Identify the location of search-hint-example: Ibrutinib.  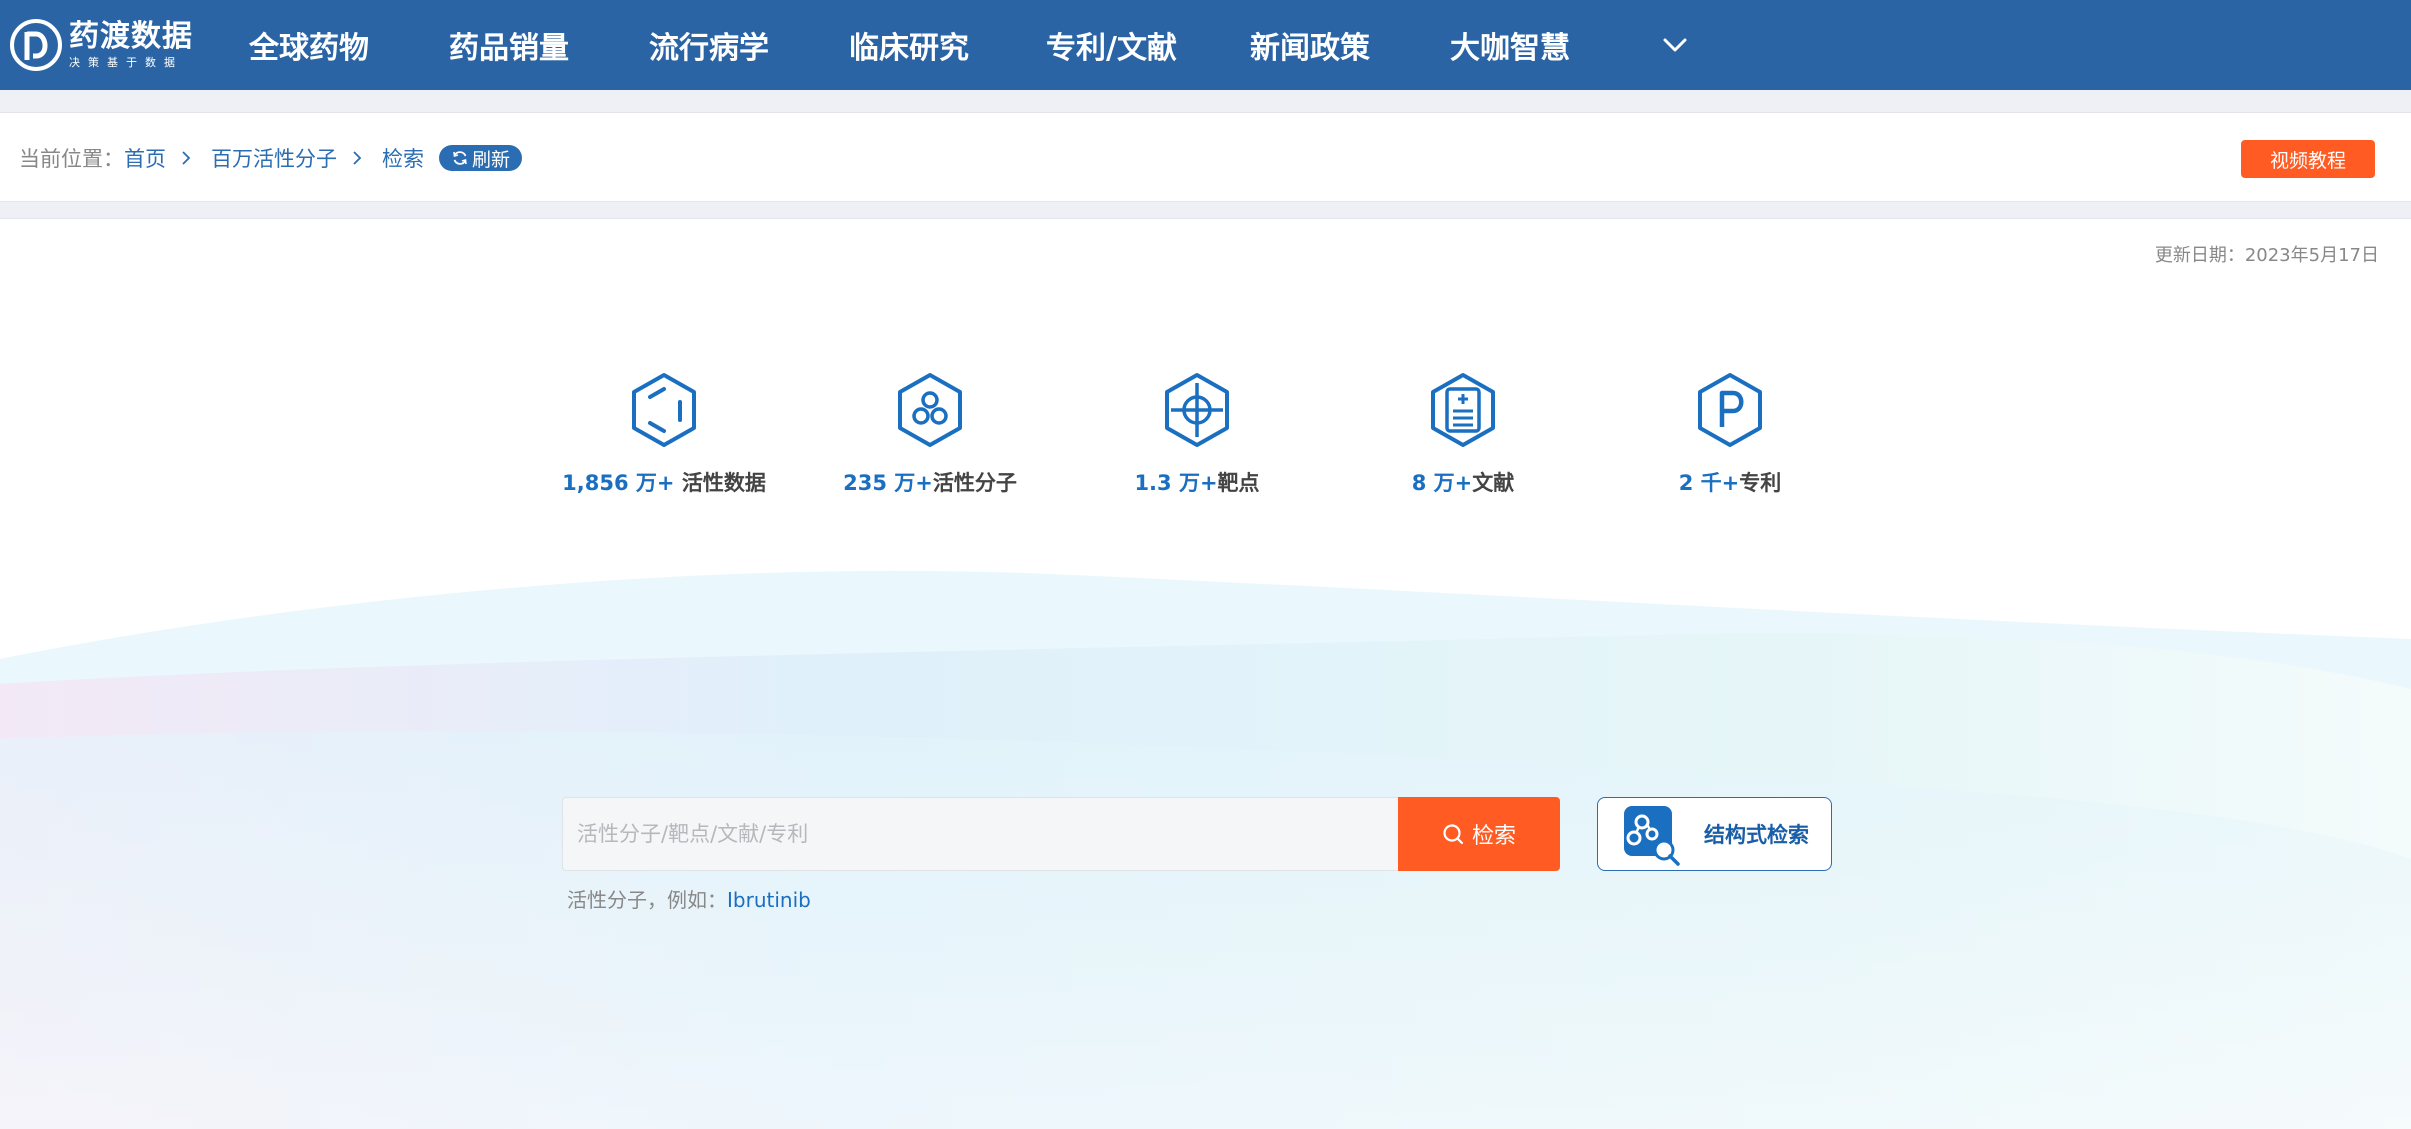
(769, 900).